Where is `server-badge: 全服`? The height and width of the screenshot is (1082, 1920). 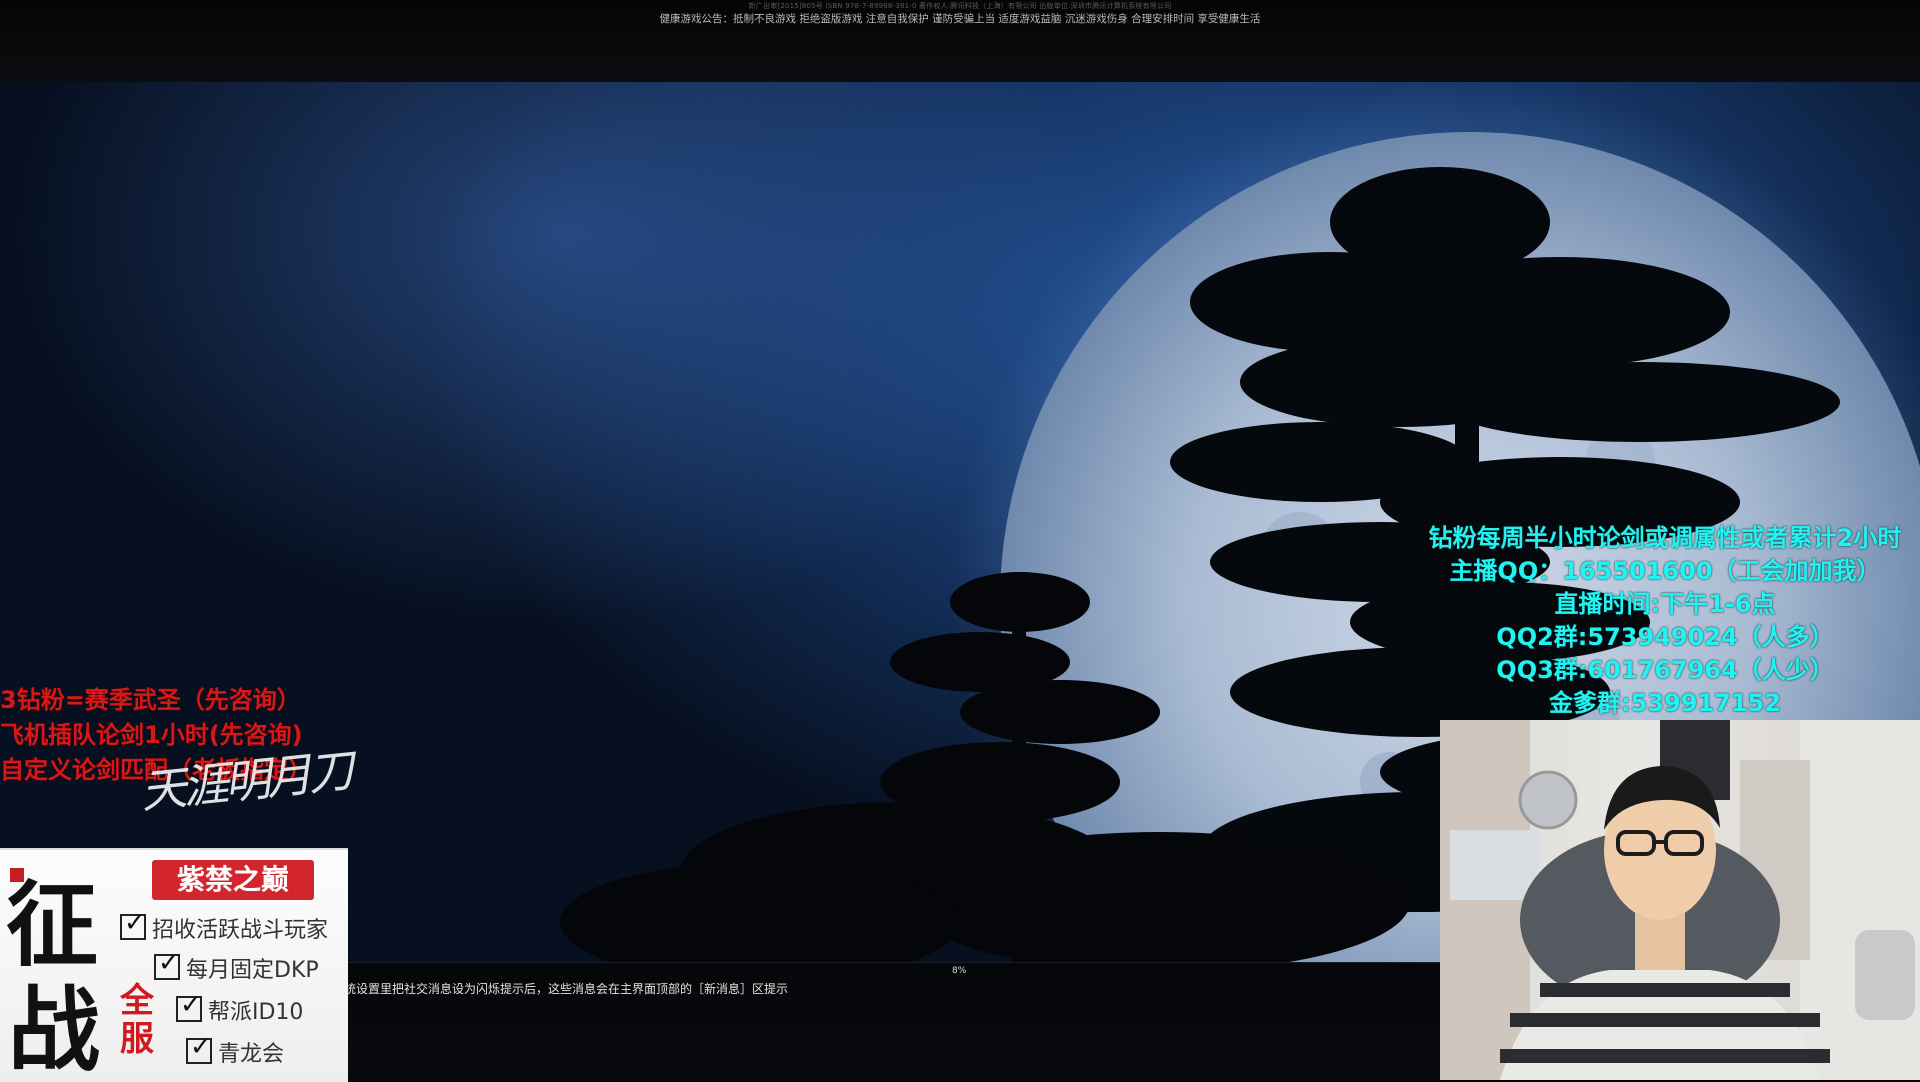
server-badge: 全服 is located at coordinates (137, 1020).